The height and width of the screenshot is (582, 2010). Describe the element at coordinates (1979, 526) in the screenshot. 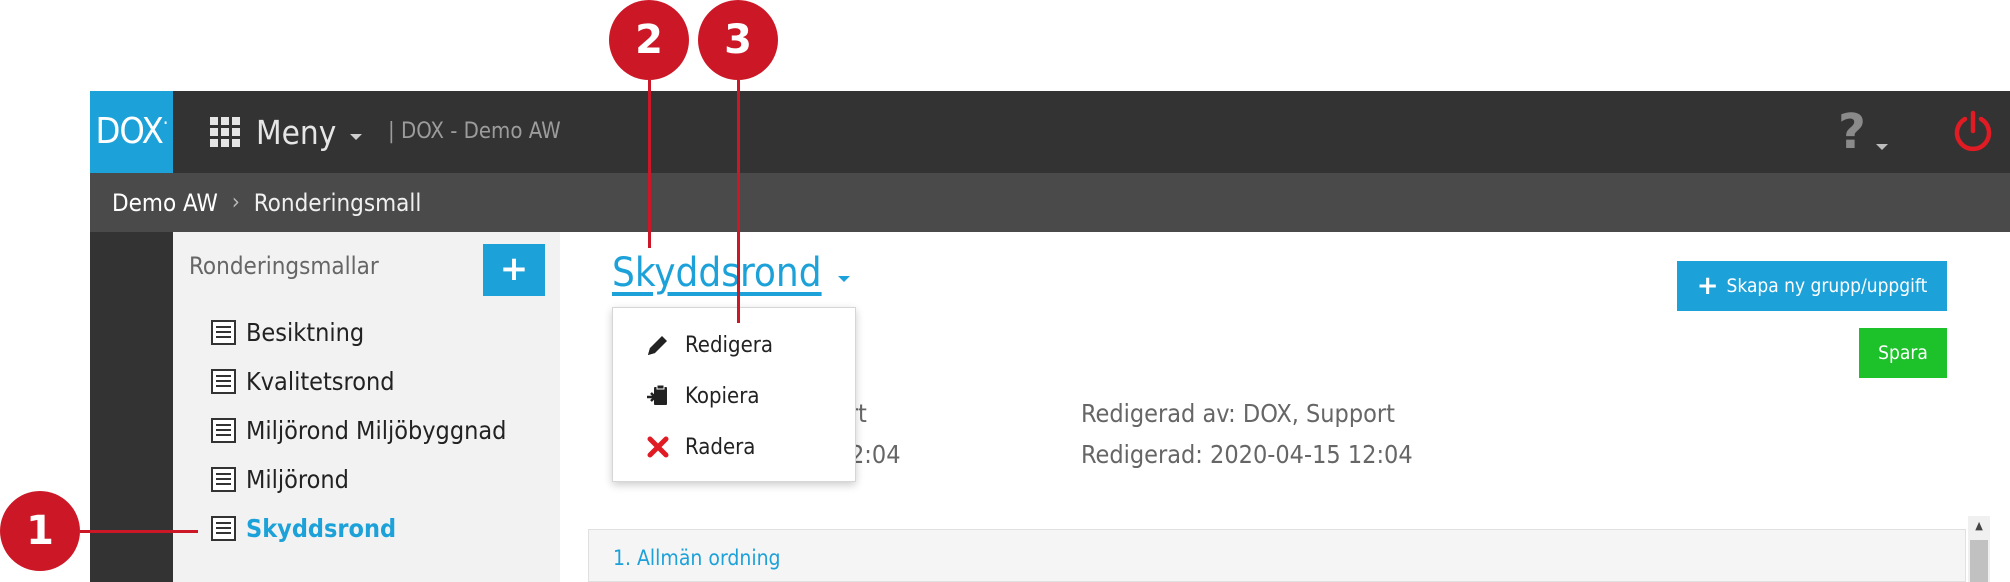

I see `scroll-up-icon: ▲` at that location.